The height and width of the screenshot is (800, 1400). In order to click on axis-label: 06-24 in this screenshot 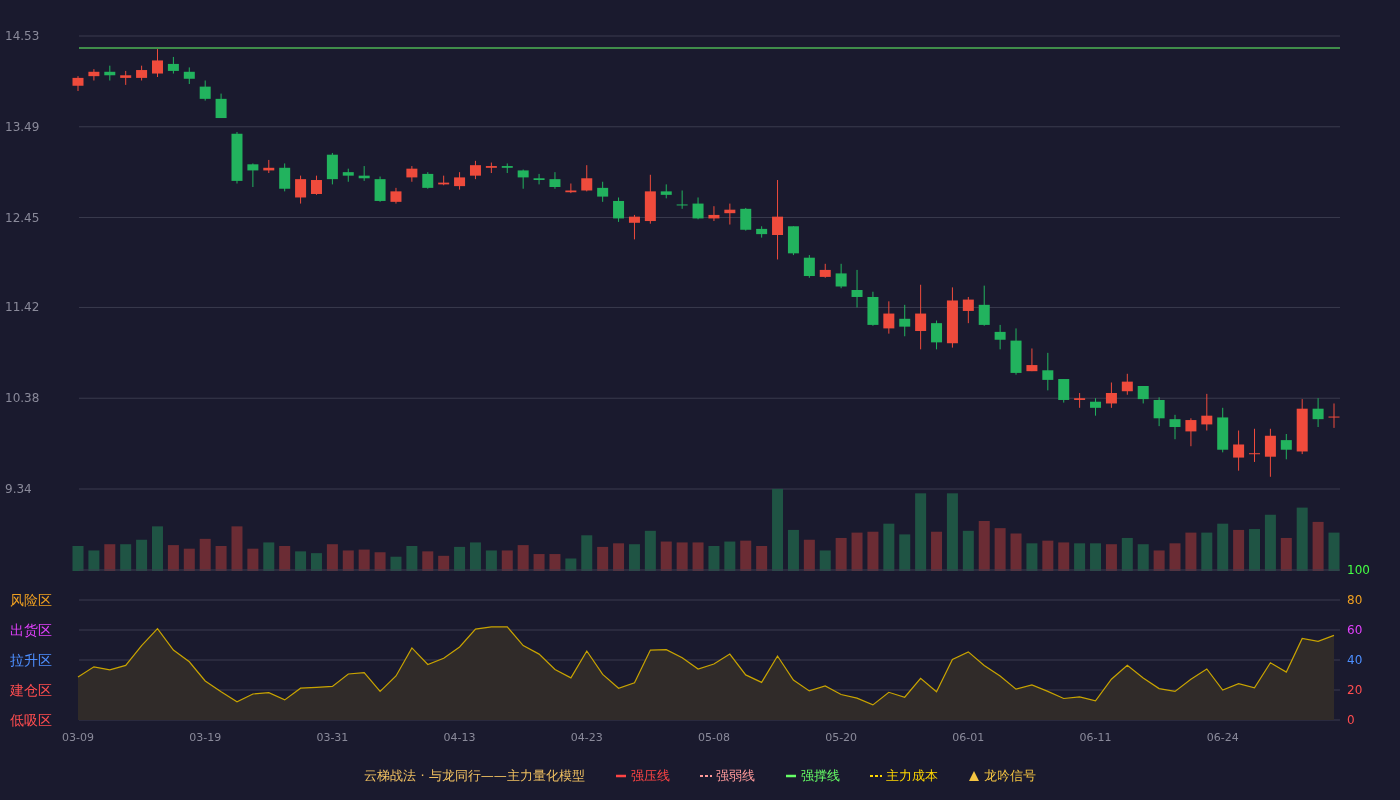, I will do `click(1222, 737)`.